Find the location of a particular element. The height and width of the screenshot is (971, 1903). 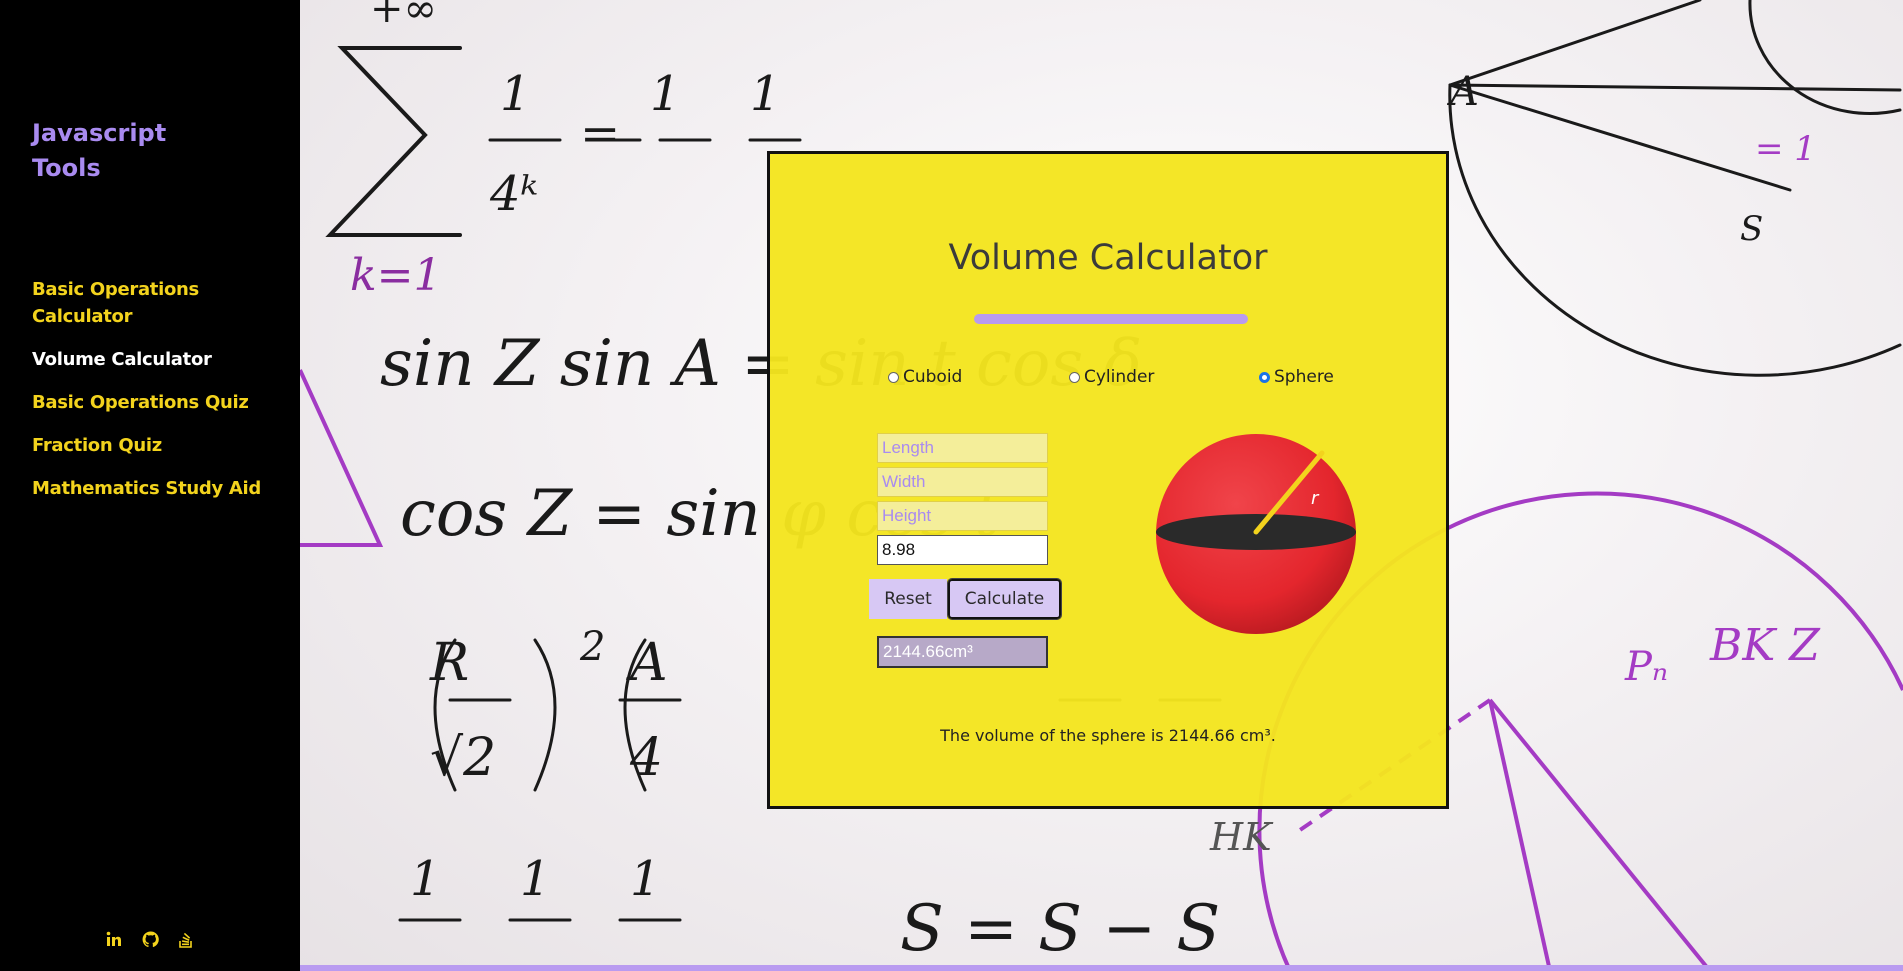

radio-cuboid: Cuboid is located at coordinates (925, 377).